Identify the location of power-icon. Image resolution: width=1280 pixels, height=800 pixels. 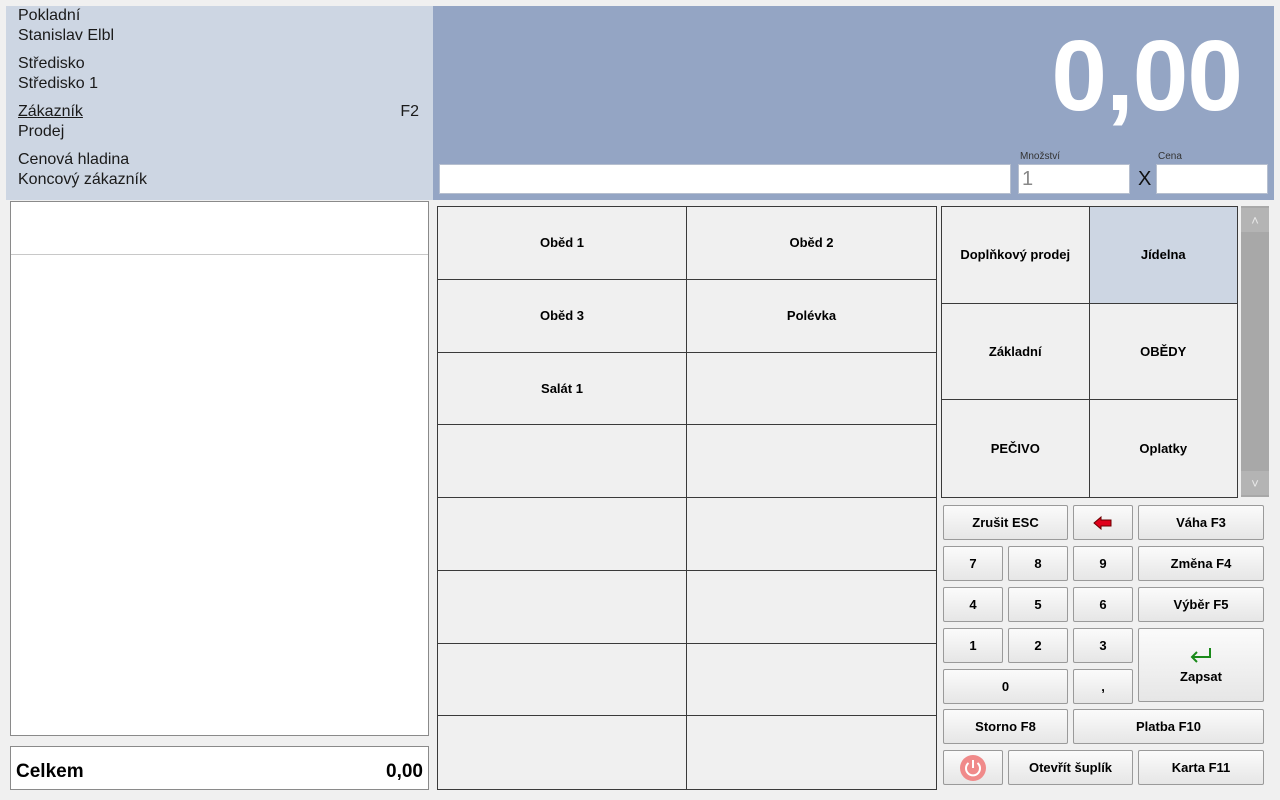
(973, 767).